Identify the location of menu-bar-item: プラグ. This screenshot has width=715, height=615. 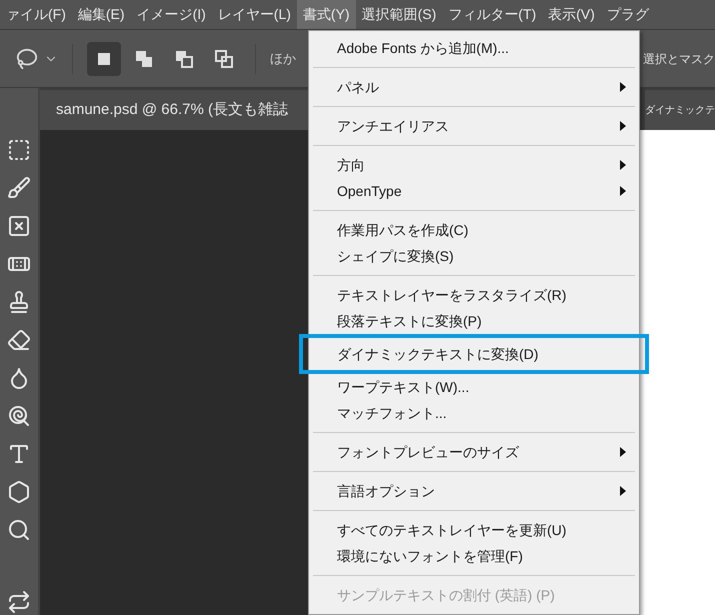
(627, 14).